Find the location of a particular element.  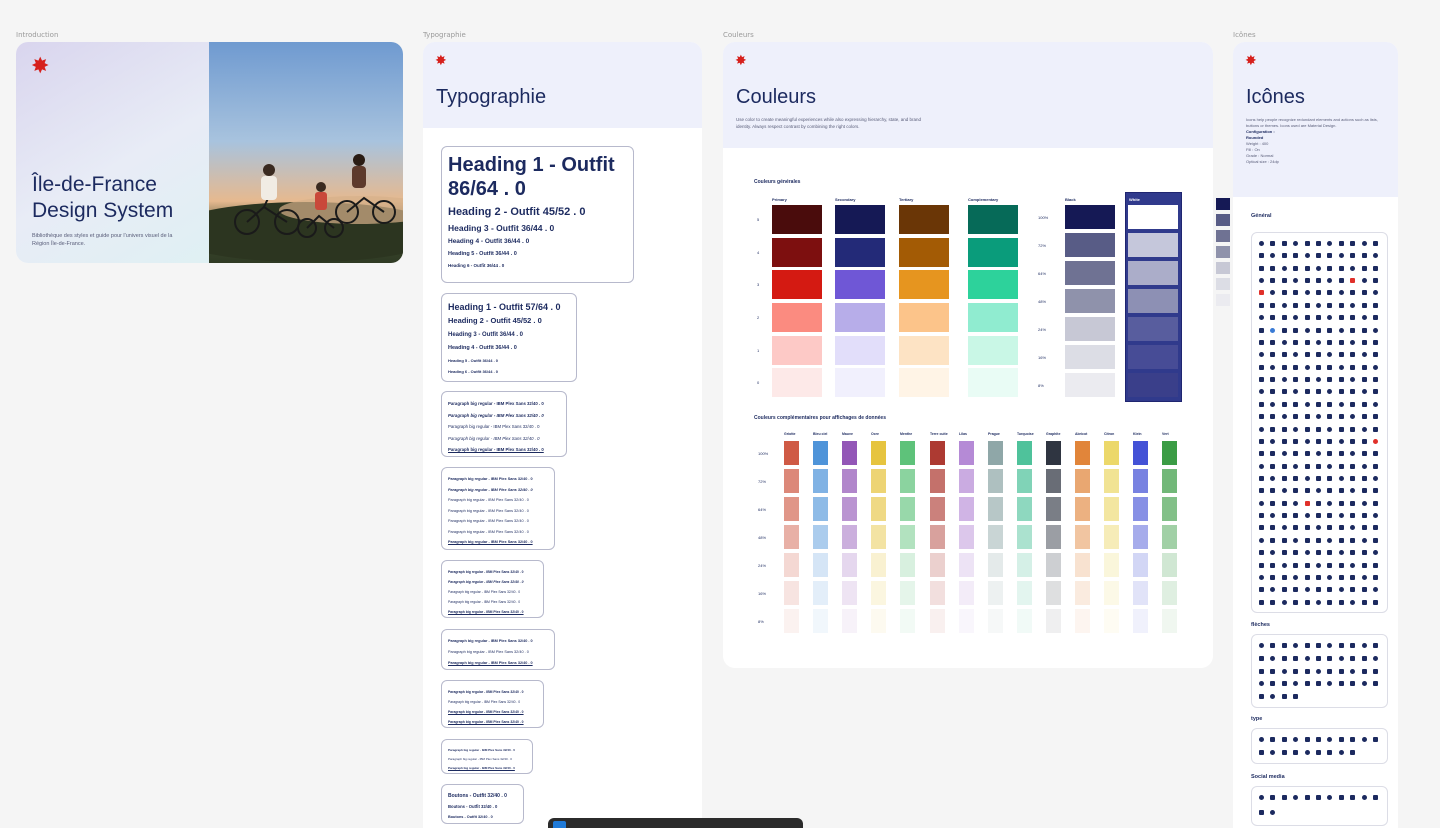

swatch-black is located at coordinates (1090, 301).